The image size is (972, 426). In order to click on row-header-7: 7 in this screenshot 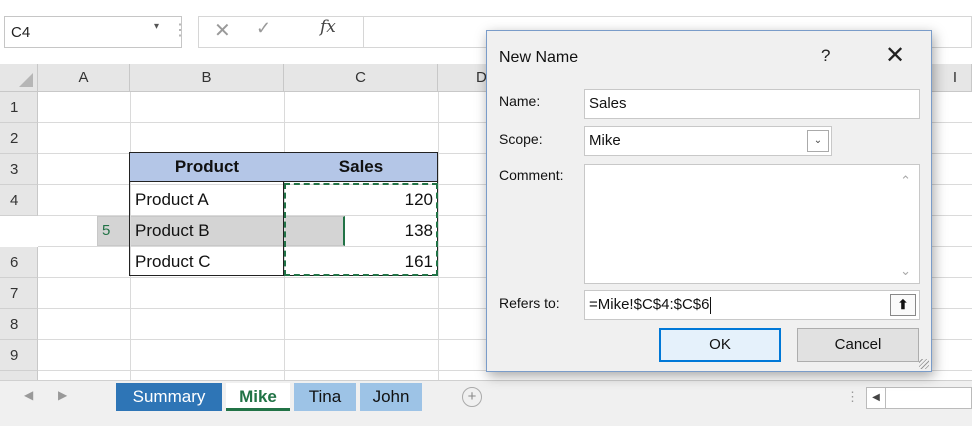, I will do `click(19, 293)`.